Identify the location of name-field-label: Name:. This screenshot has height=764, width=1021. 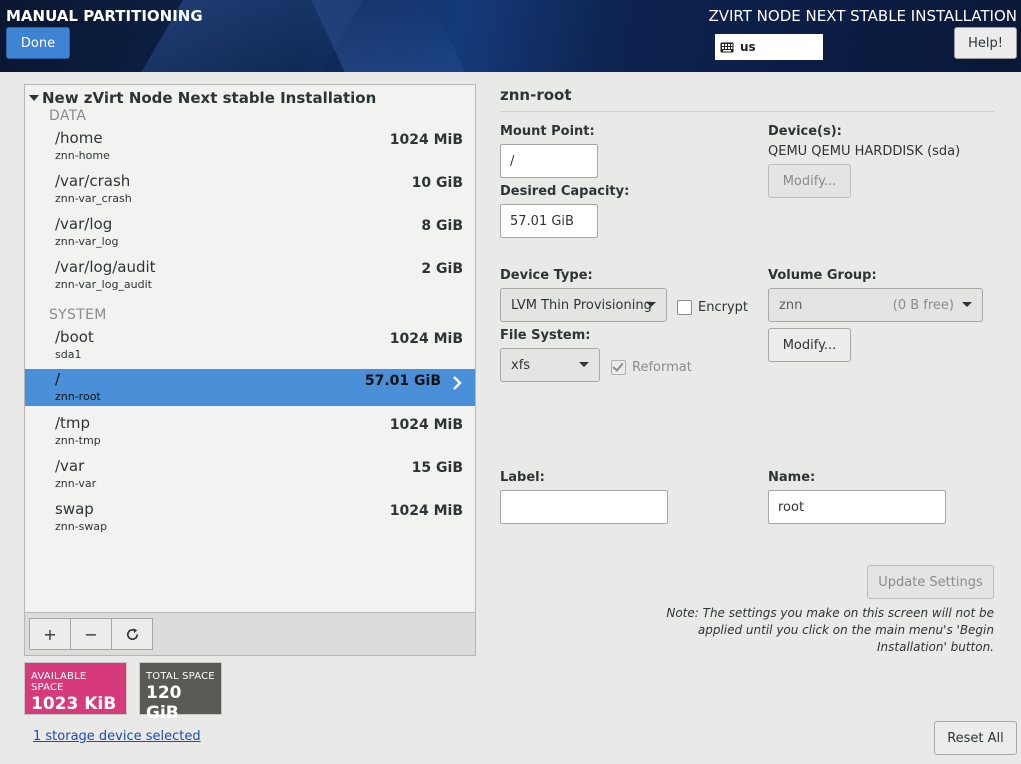
(792, 477).